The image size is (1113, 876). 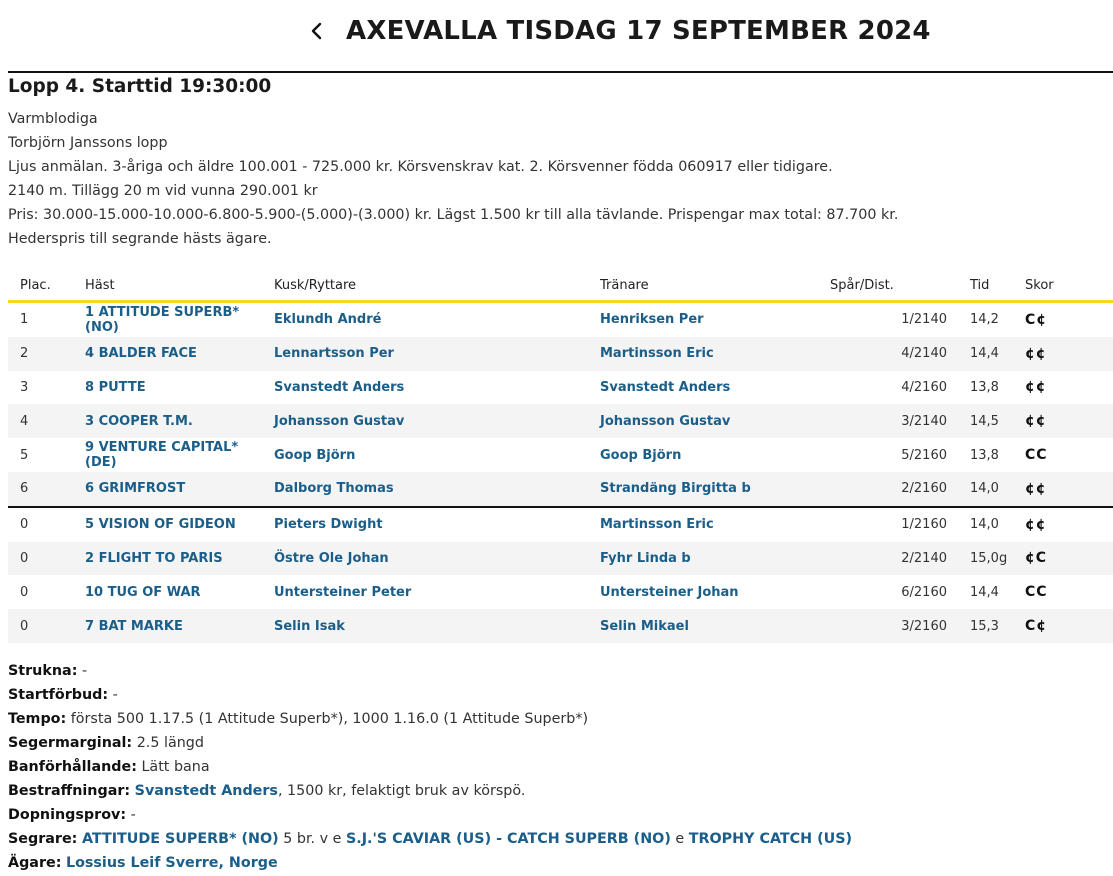 What do you see at coordinates (437, 319) in the screenshot?
I see `kusk-cell: Eklundh André` at bounding box center [437, 319].